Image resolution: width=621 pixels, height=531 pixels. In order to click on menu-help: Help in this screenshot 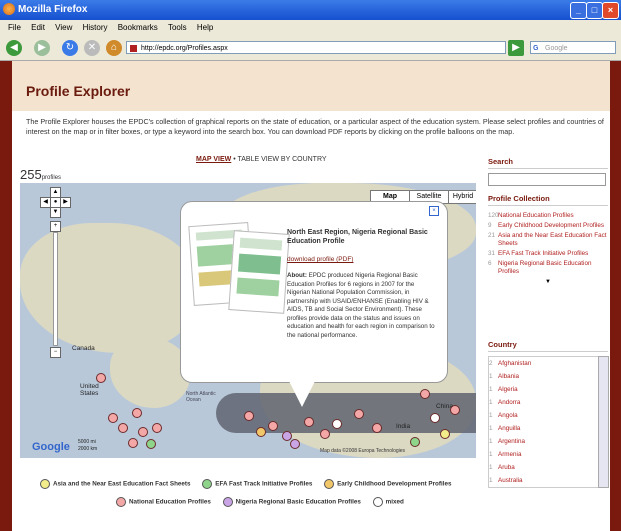, I will do `click(205, 27)`.